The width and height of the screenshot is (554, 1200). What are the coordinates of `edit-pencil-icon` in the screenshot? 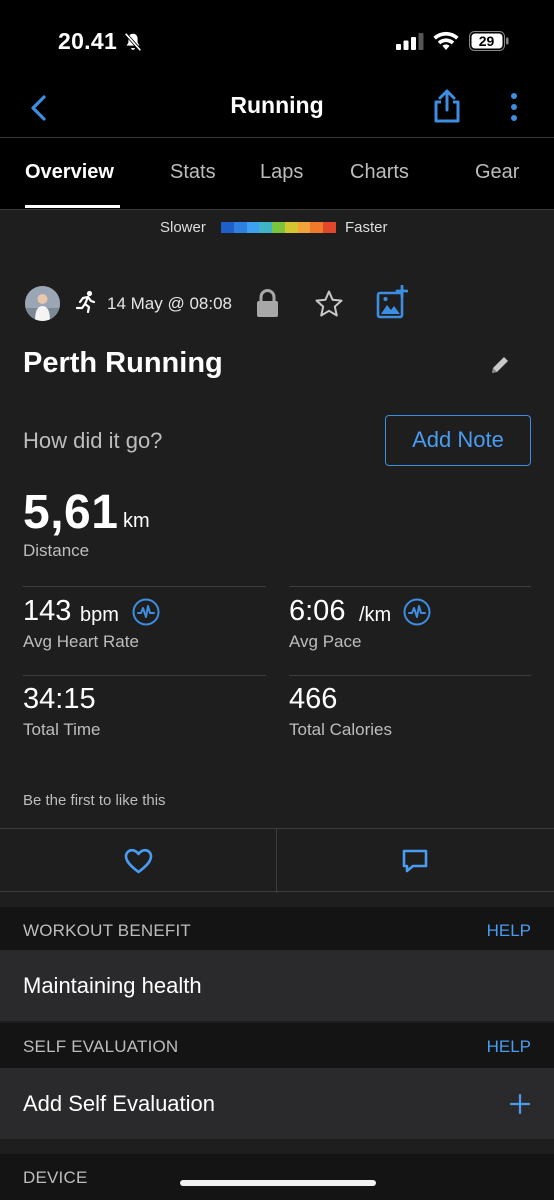 It's located at (500, 365).